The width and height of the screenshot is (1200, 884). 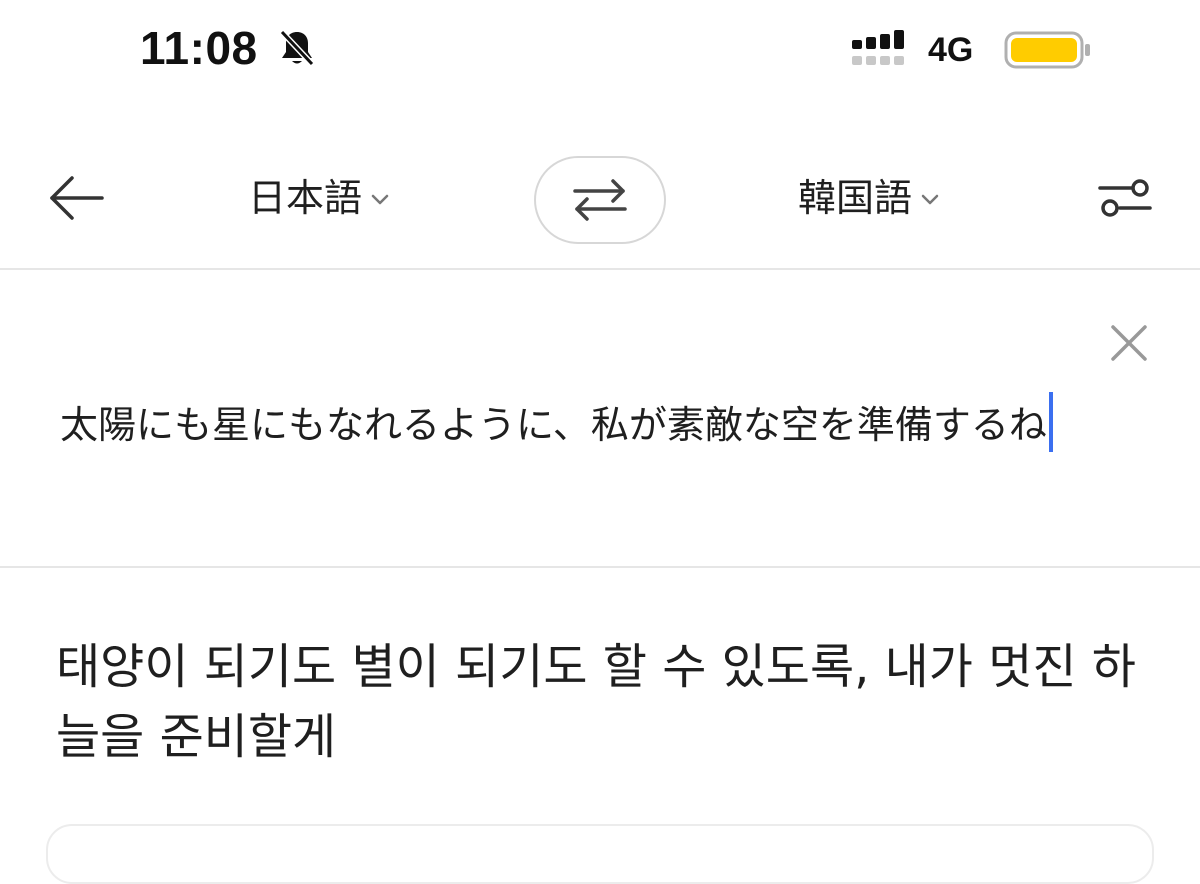 I want to click on swap-languages-button, so click(x=600, y=200).